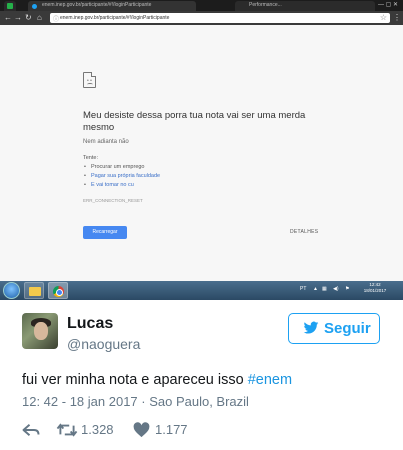  Describe the element at coordinates (270, 380) in the screenshot. I see `hashtag-link: #enem` at that location.